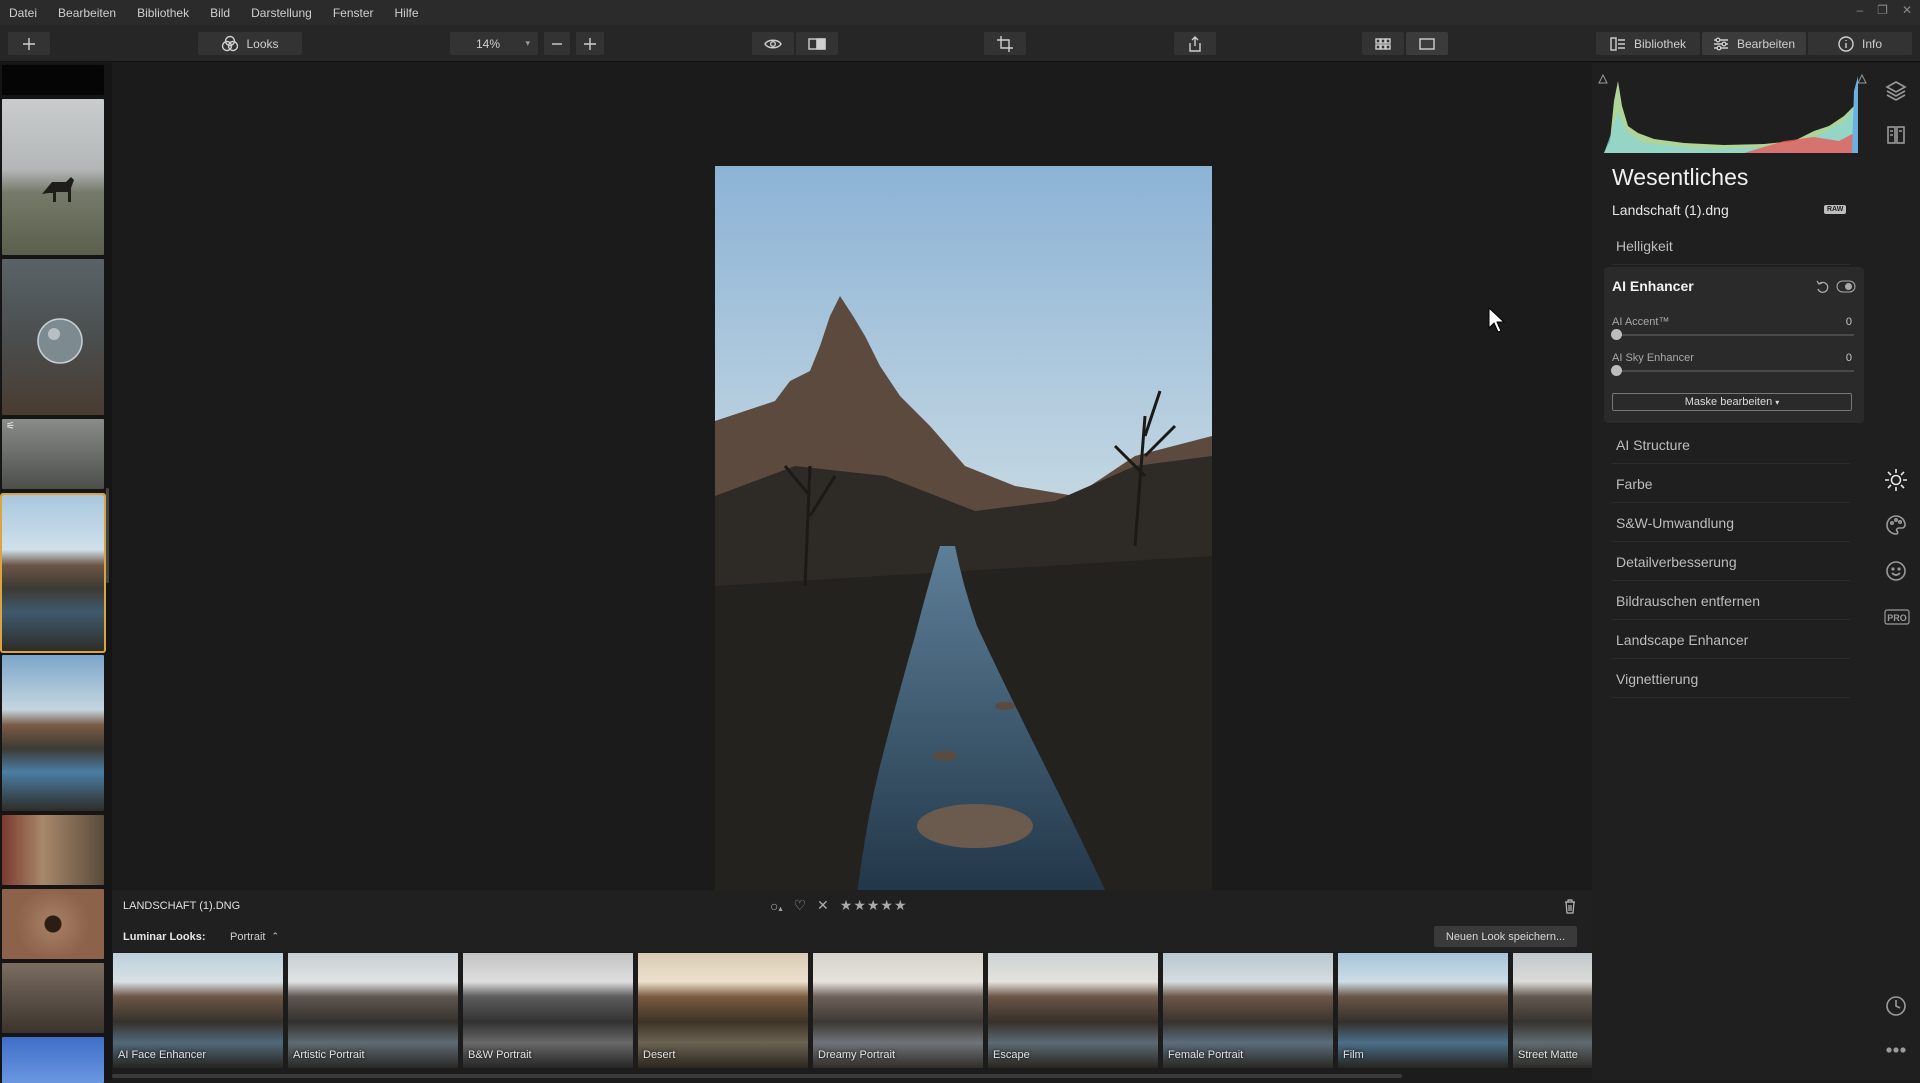 This screenshot has height=1083, width=1920. Describe the element at coordinates (53, 573) in the screenshot. I see `thumbnail-landscape-selected` at that location.